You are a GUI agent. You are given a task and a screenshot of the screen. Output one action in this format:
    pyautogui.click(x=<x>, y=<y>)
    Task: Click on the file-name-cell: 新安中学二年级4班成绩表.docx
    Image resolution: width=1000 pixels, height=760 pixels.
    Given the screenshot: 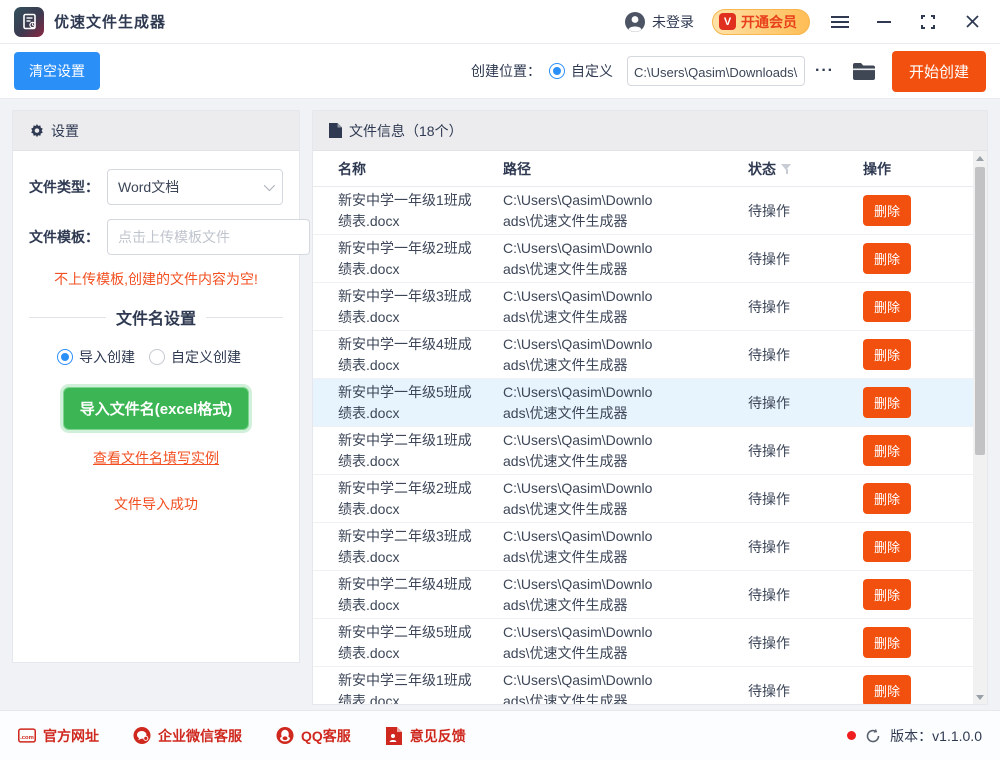 What is the action you would take?
    pyautogui.click(x=405, y=594)
    